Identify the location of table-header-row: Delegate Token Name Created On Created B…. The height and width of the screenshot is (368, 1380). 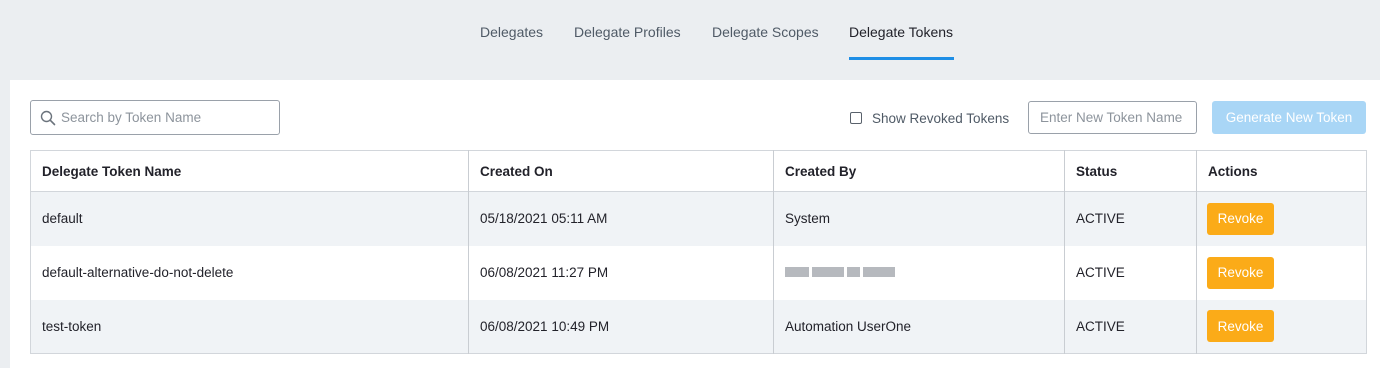
(698, 171).